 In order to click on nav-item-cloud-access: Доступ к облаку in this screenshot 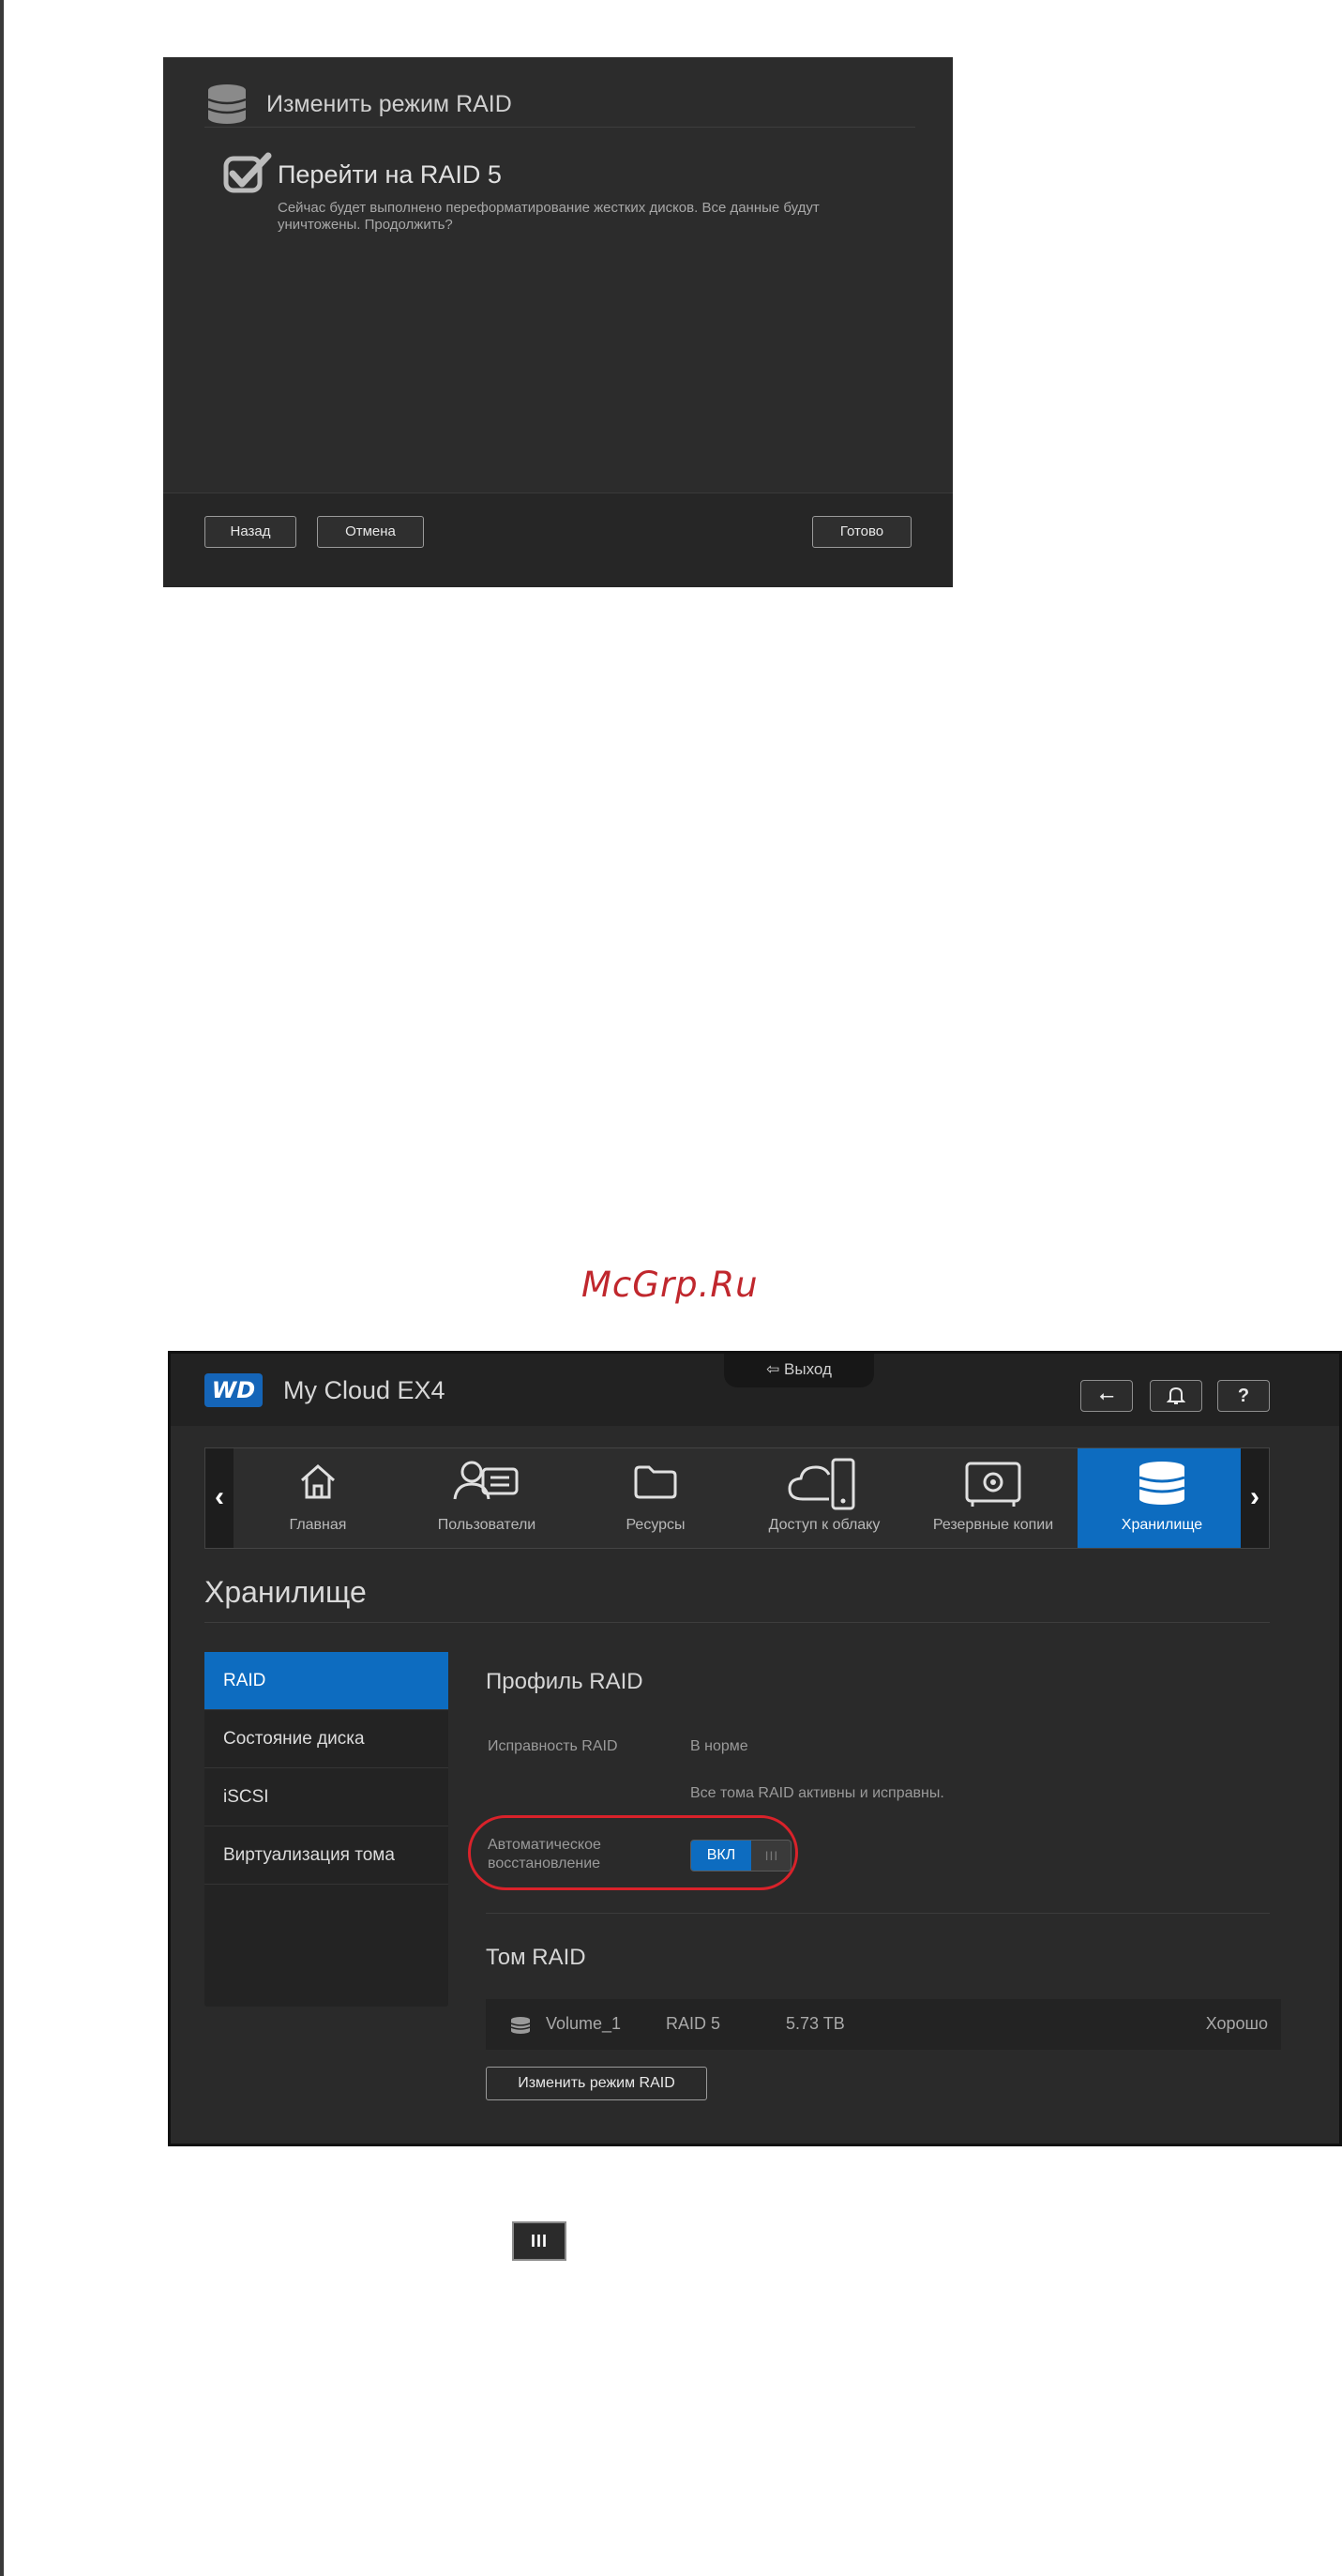, I will do `click(824, 1498)`.